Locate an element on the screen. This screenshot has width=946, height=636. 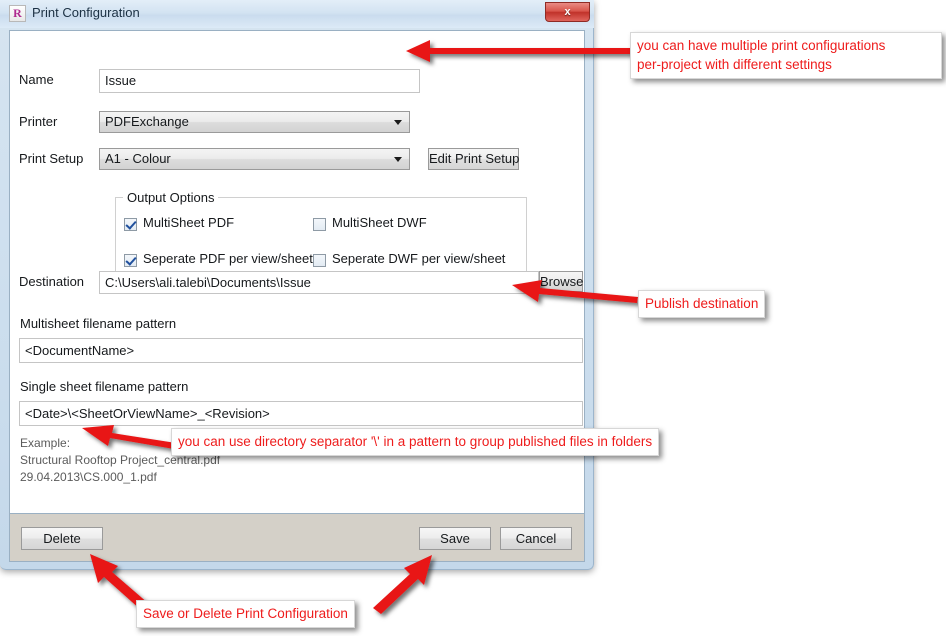
checkbox-label: Seperate PDF per view/sheet is located at coordinates (228, 258).